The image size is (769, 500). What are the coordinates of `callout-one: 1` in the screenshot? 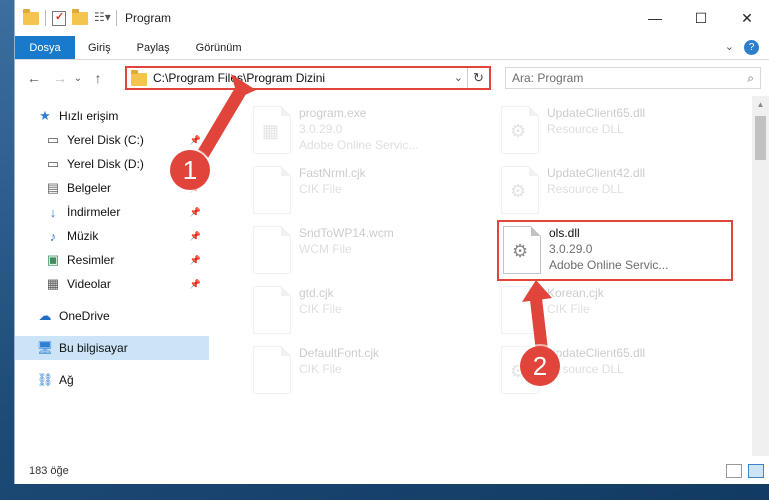 It's located at (190, 170).